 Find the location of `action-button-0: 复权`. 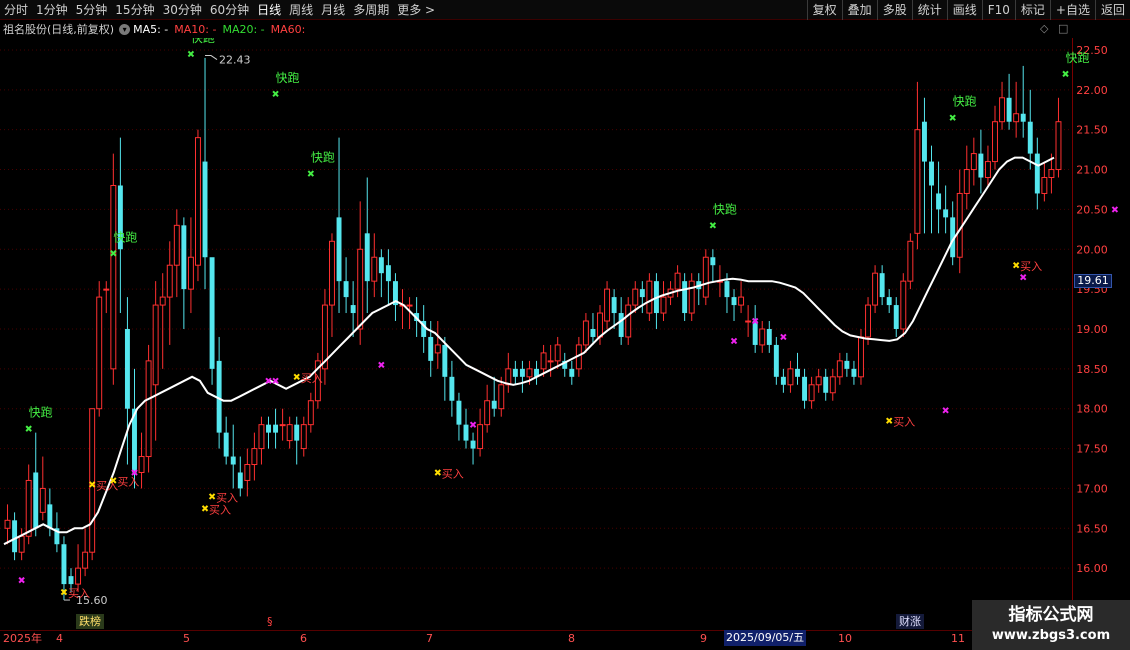

action-button-0: 复权 is located at coordinates (824, 10).